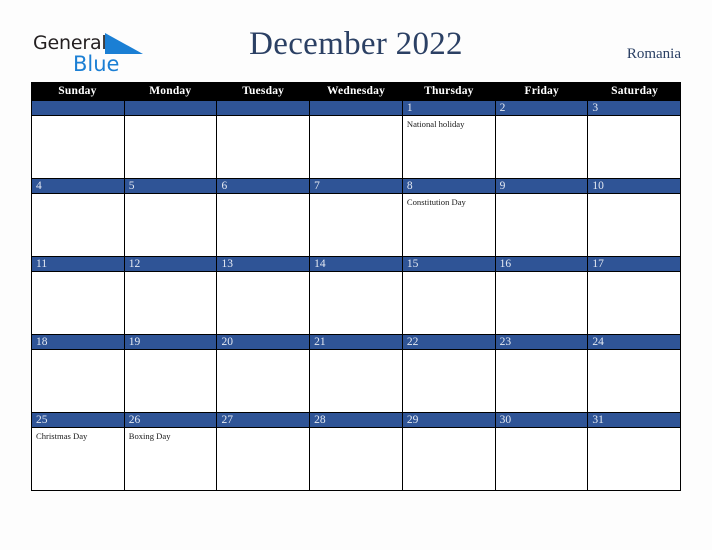 The image size is (712, 550). I want to click on day-number: 27, so click(227, 420).